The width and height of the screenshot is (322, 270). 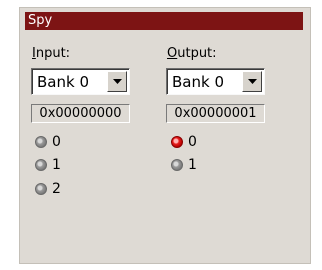 I want to click on input-bit-0-label: 0, so click(x=56, y=142).